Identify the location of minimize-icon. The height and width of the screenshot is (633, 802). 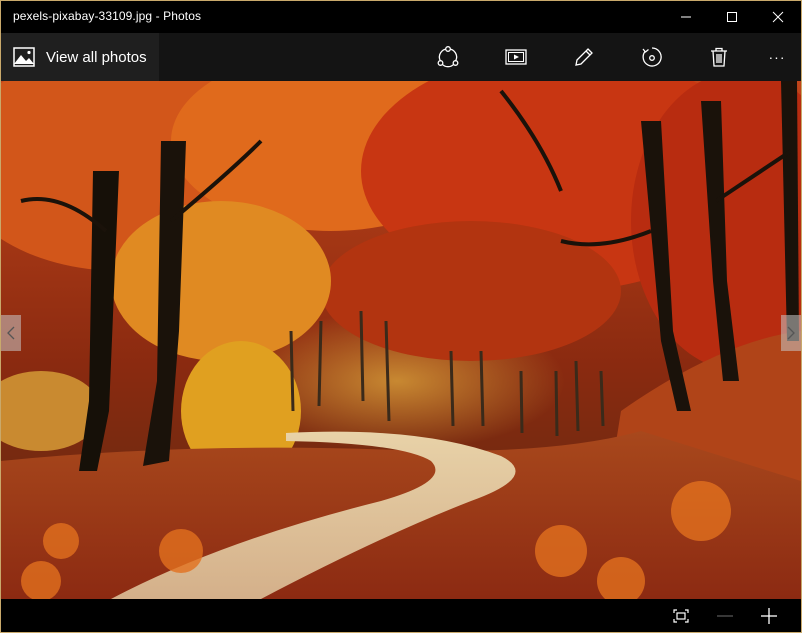
(686, 17).